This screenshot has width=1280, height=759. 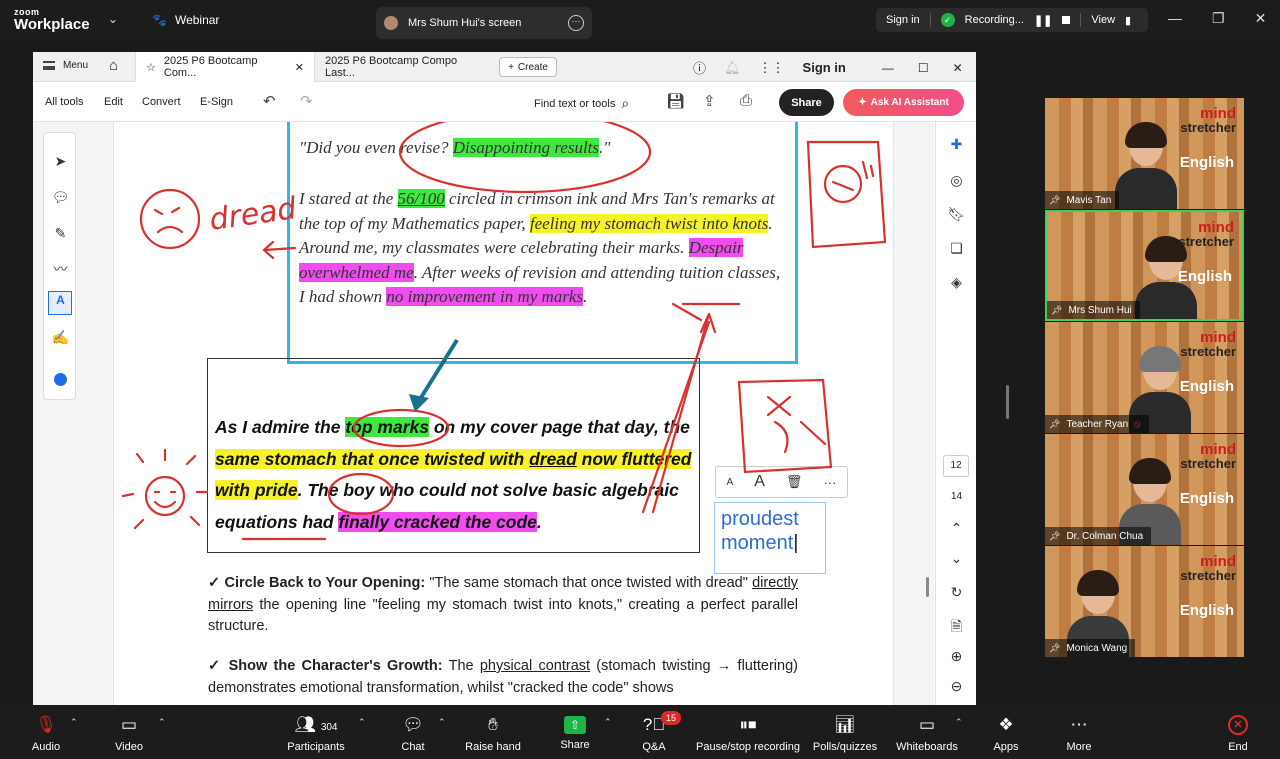 What do you see at coordinates (955, 413) in the screenshot?
I see `acrobat-right-rail: ✚ ◎ 🔖︎ ❏ ◈ 12 14 ⌃ ⌄ ↻ 🗎 ⊕ ⊖` at bounding box center [955, 413].